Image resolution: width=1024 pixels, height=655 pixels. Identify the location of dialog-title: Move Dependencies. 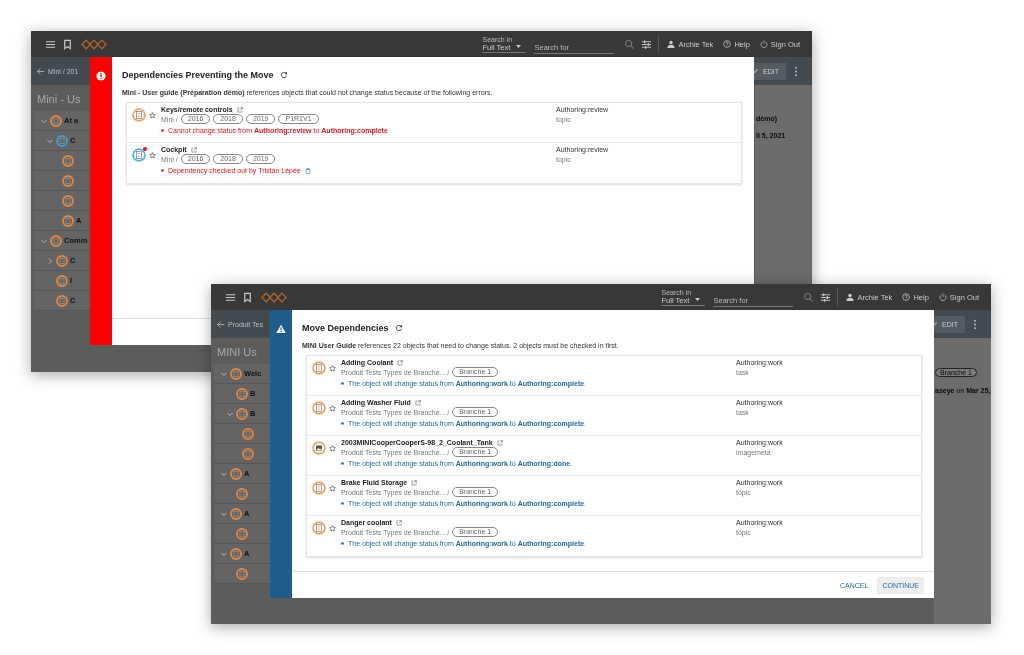
(345, 328).